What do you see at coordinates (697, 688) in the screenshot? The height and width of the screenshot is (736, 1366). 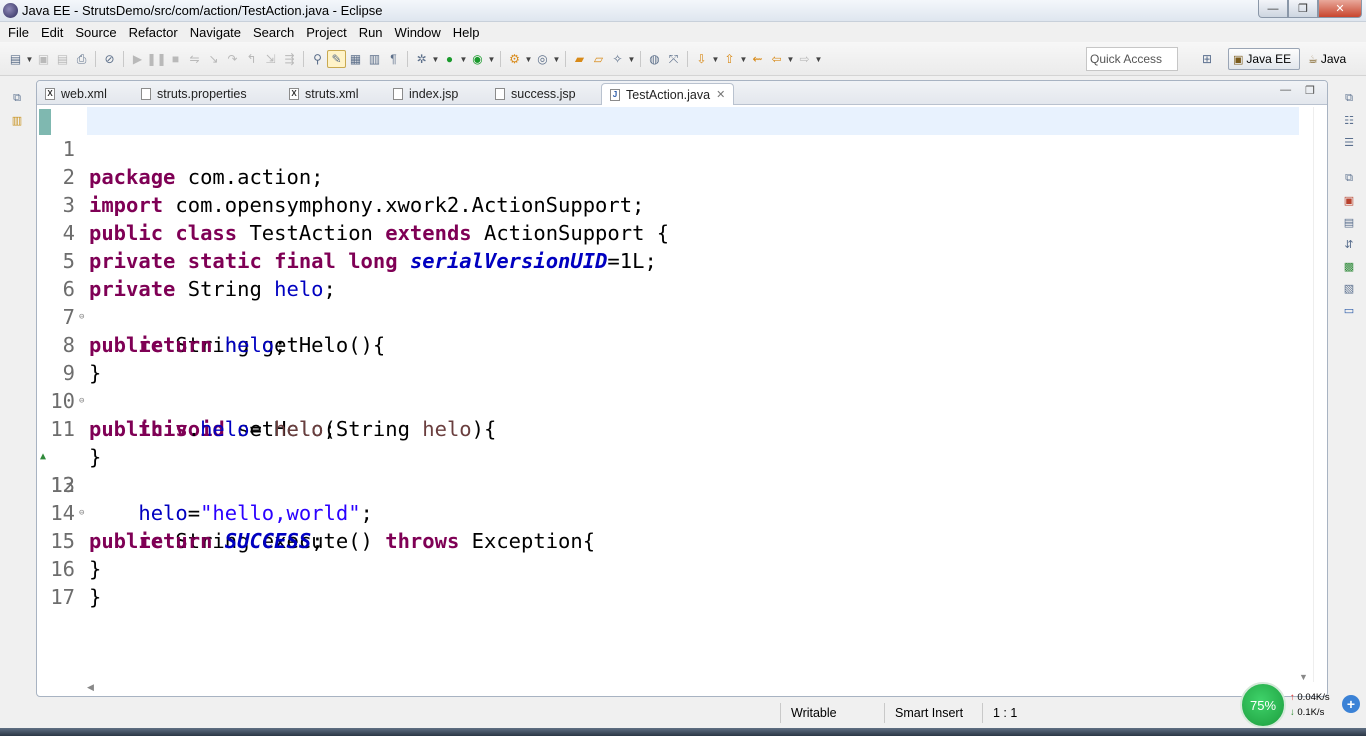 I see `horizontal-scrollbar: ◀` at bounding box center [697, 688].